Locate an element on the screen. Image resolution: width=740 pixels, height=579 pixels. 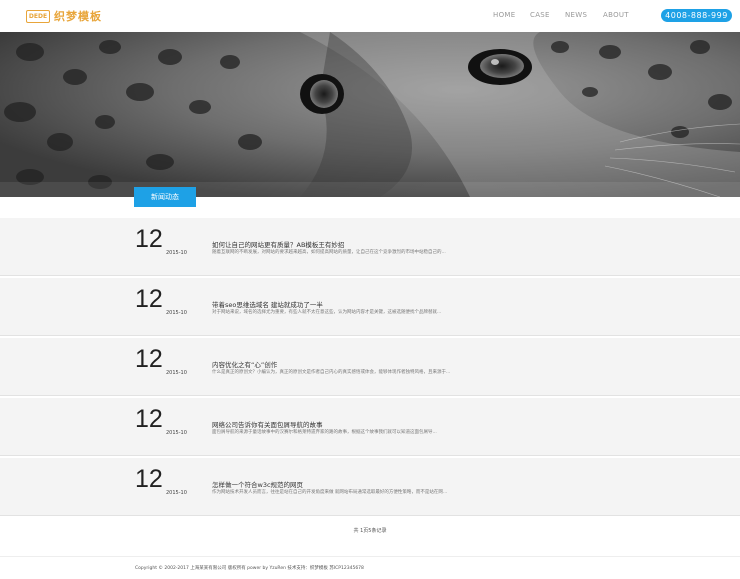
section-tab-news: 新闻动态 is located at coordinates (165, 197).